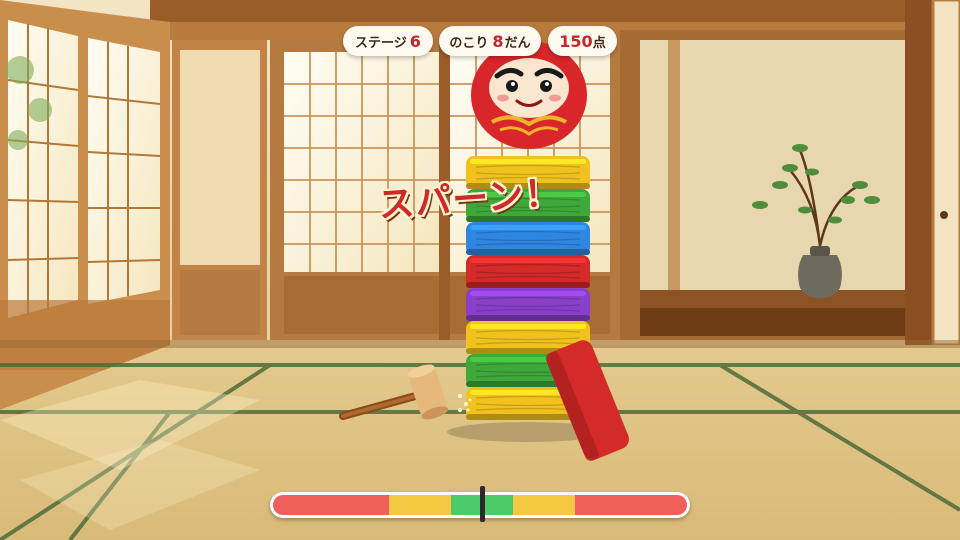 This screenshot has width=960, height=540. What do you see at coordinates (528, 238) in the screenshot?
I see `tower-block-blue` at bounding box center [528, 238].